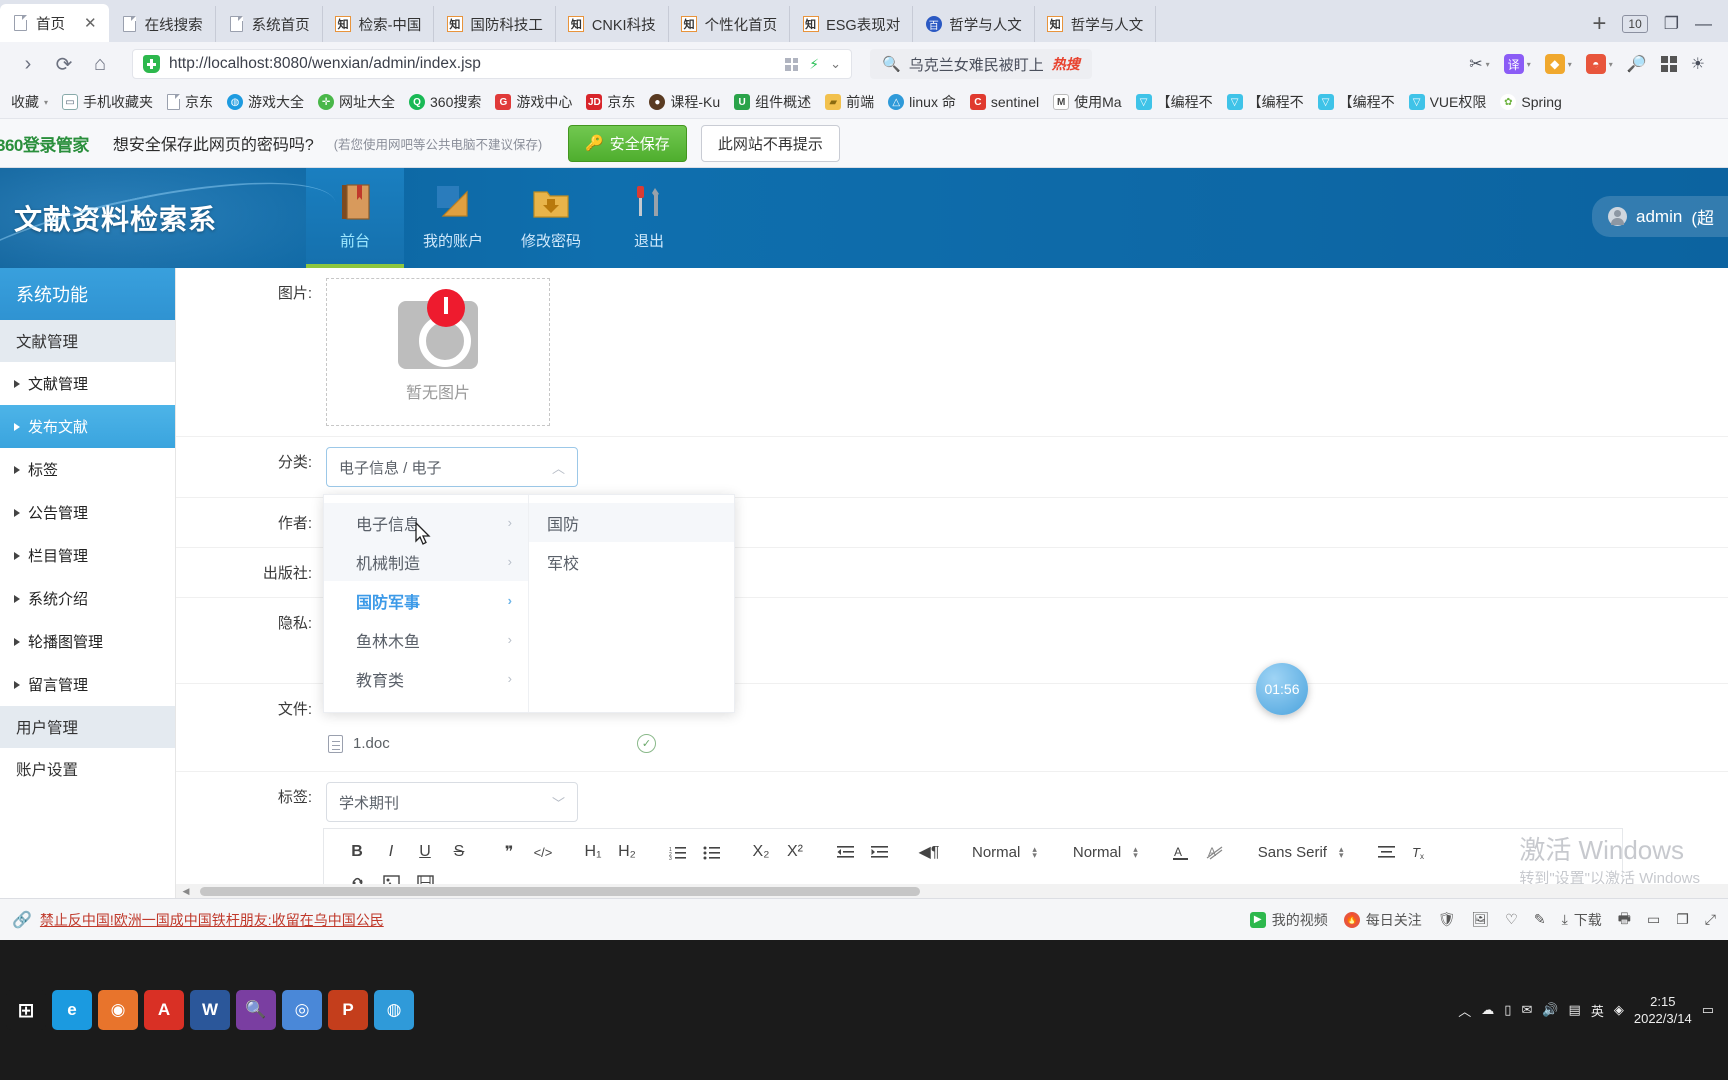  What do you see at coordinates (922, 102) in the screenshot?
I see `bookmark-item: △ linux 命` at bounding box center [922, 102].